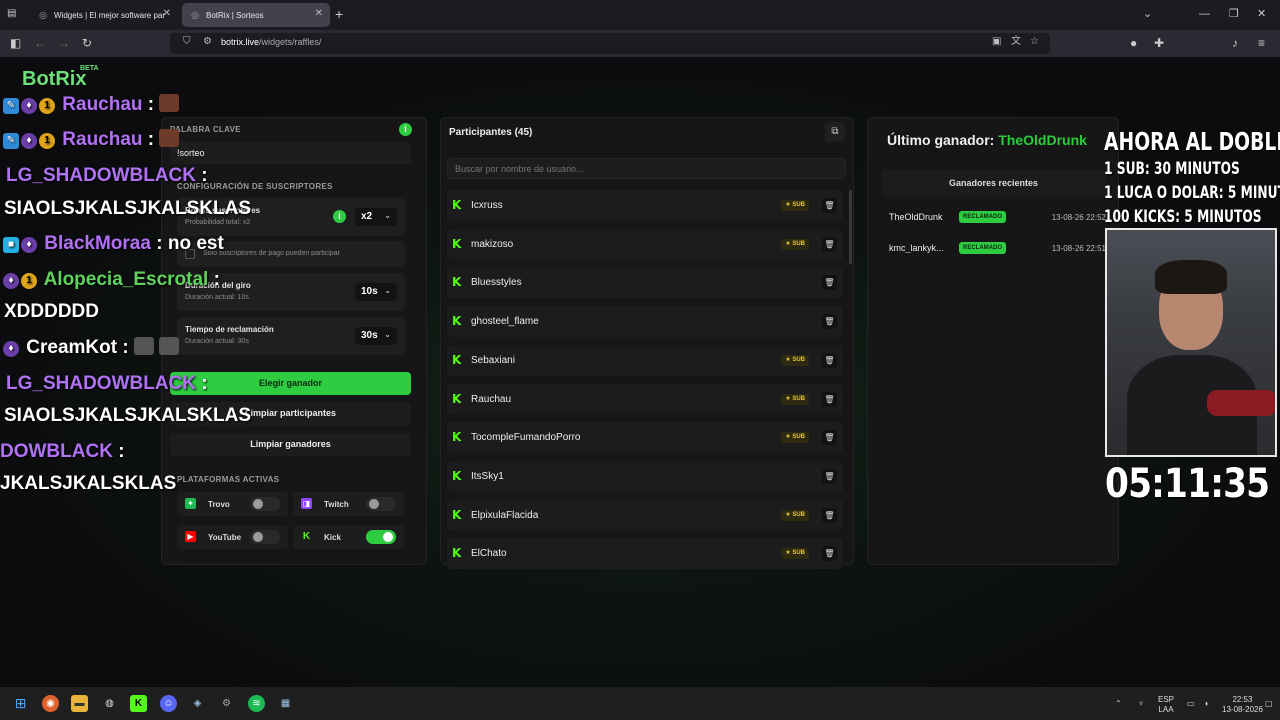  I want to click on toggle-knob, so click(388, 537).